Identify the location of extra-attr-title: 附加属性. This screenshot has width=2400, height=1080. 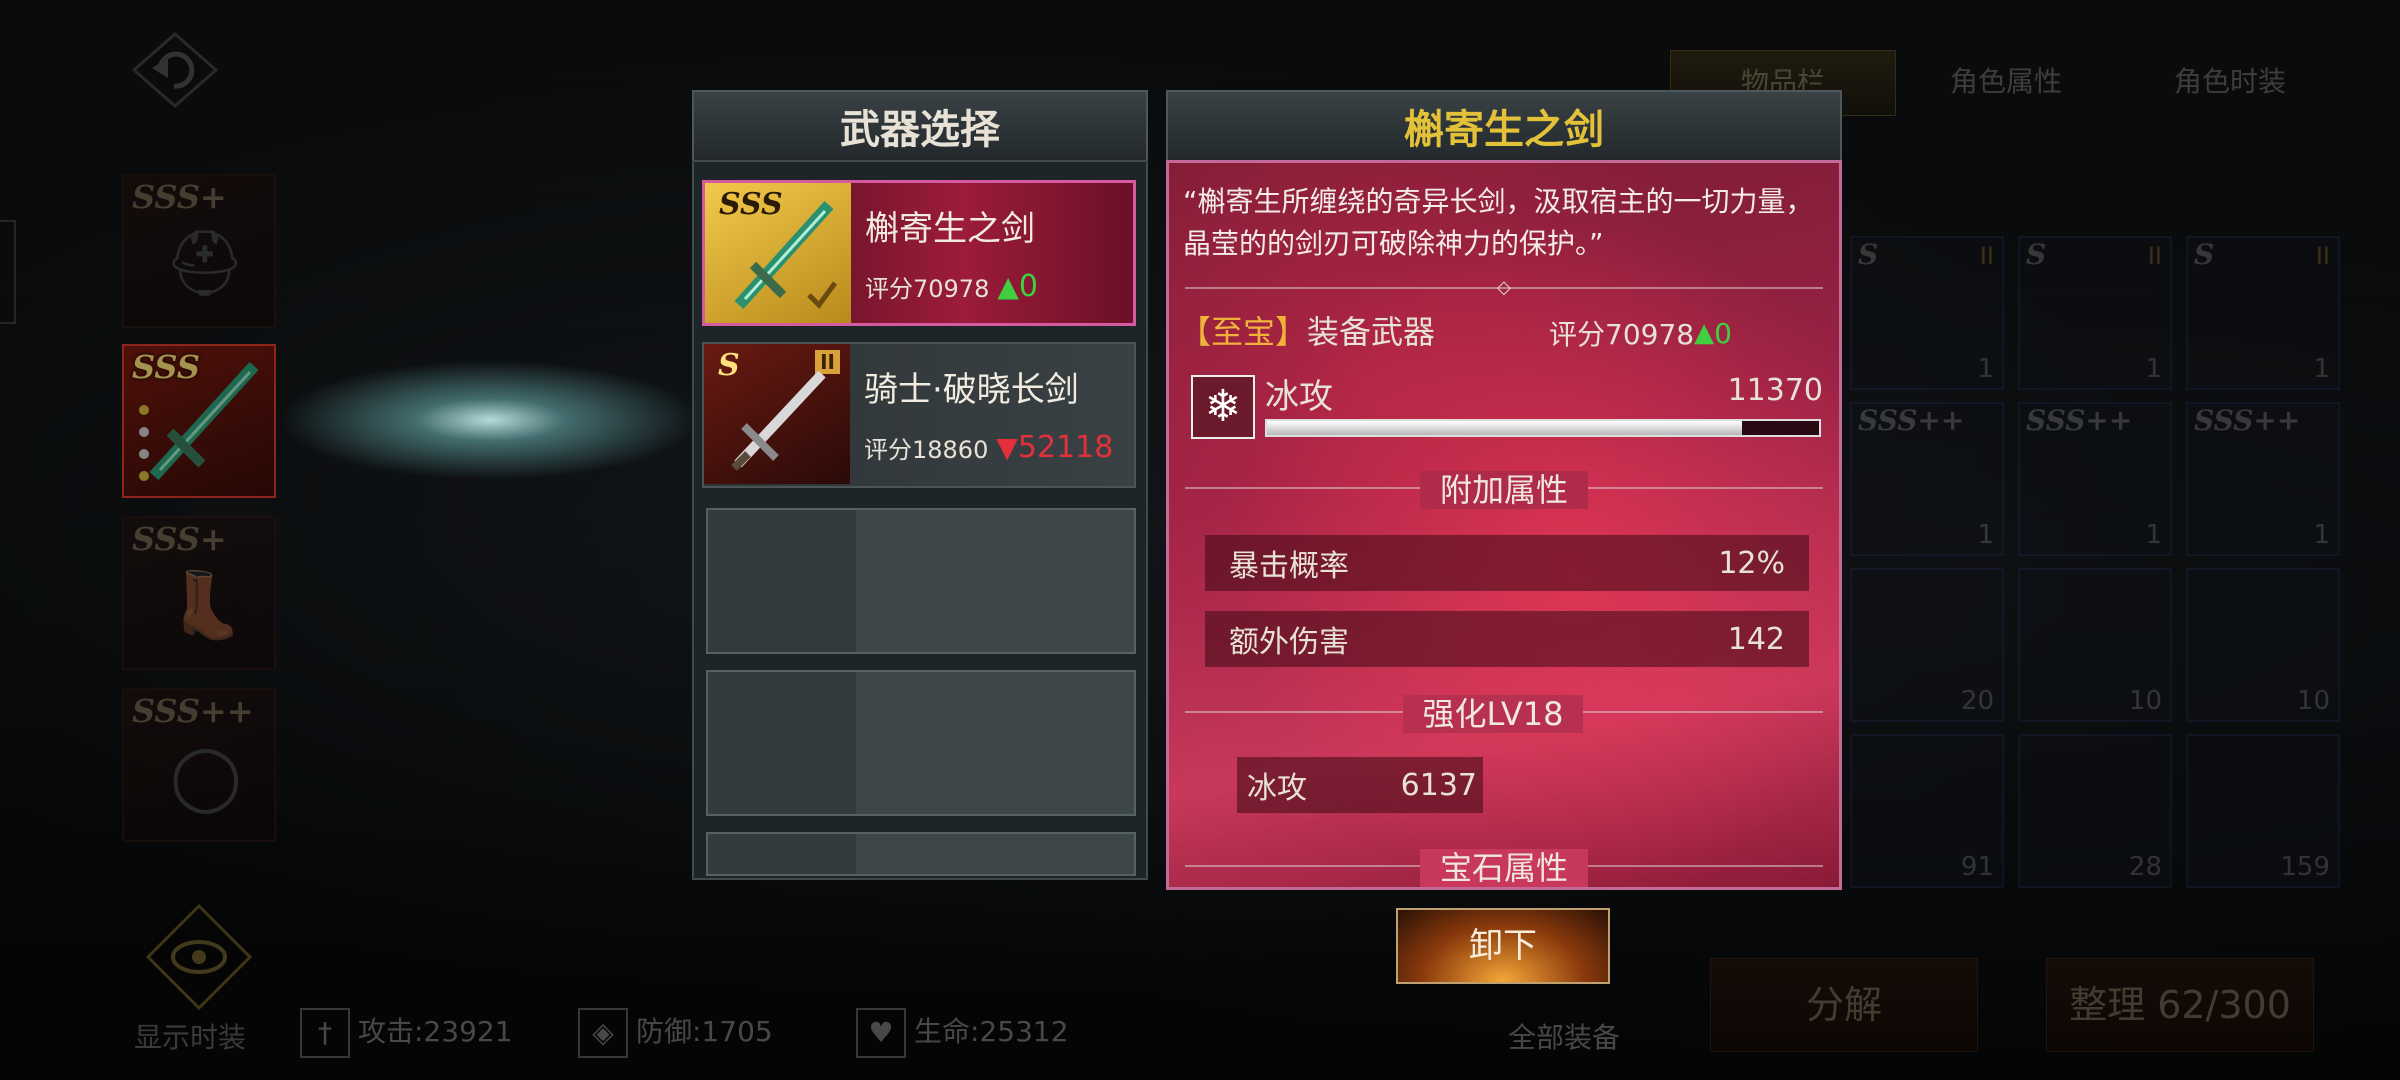
(1504, 488).